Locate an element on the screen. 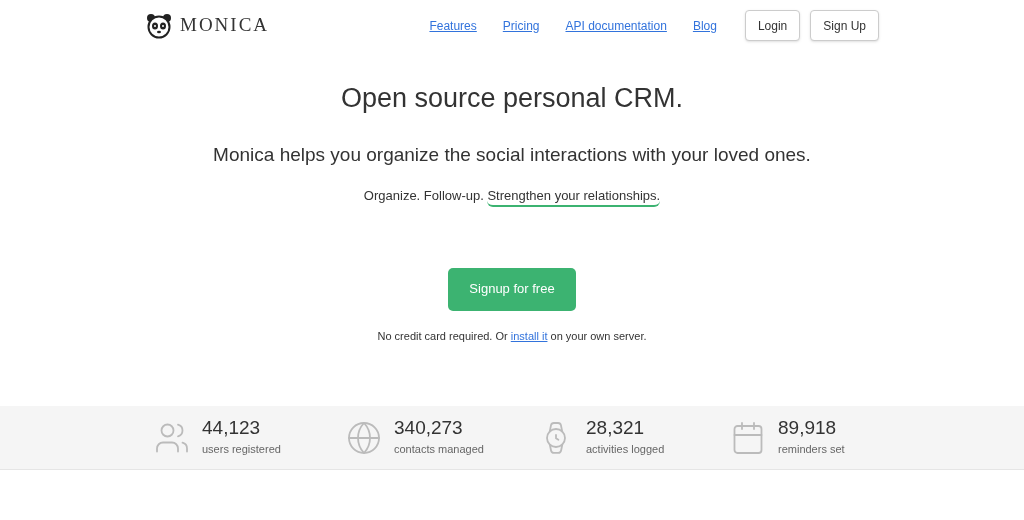  nav-link: API documentation is located at coordinates (616, 25).